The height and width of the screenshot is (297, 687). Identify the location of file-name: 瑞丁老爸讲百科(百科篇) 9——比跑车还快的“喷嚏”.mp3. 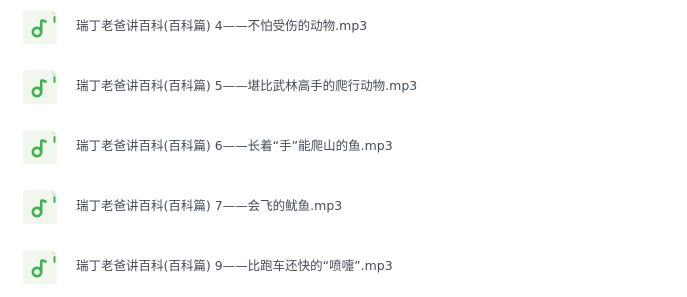
(234, 266).